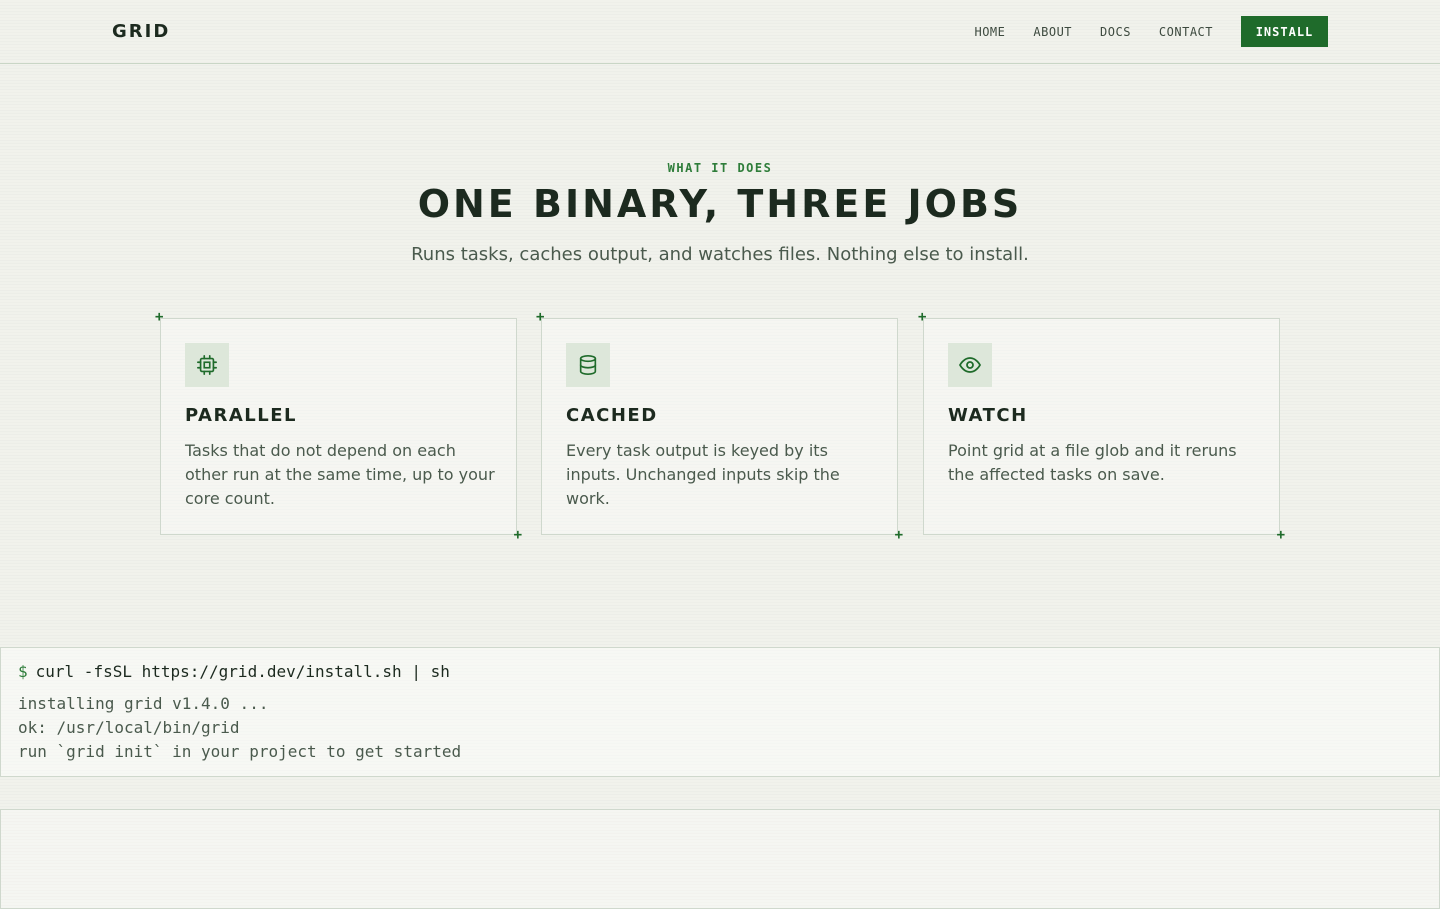 The width and height of the screenshot is (1440, 909). I want to click on section-headline: ONE BINARY, THREE JOBS, so click(720, 204).